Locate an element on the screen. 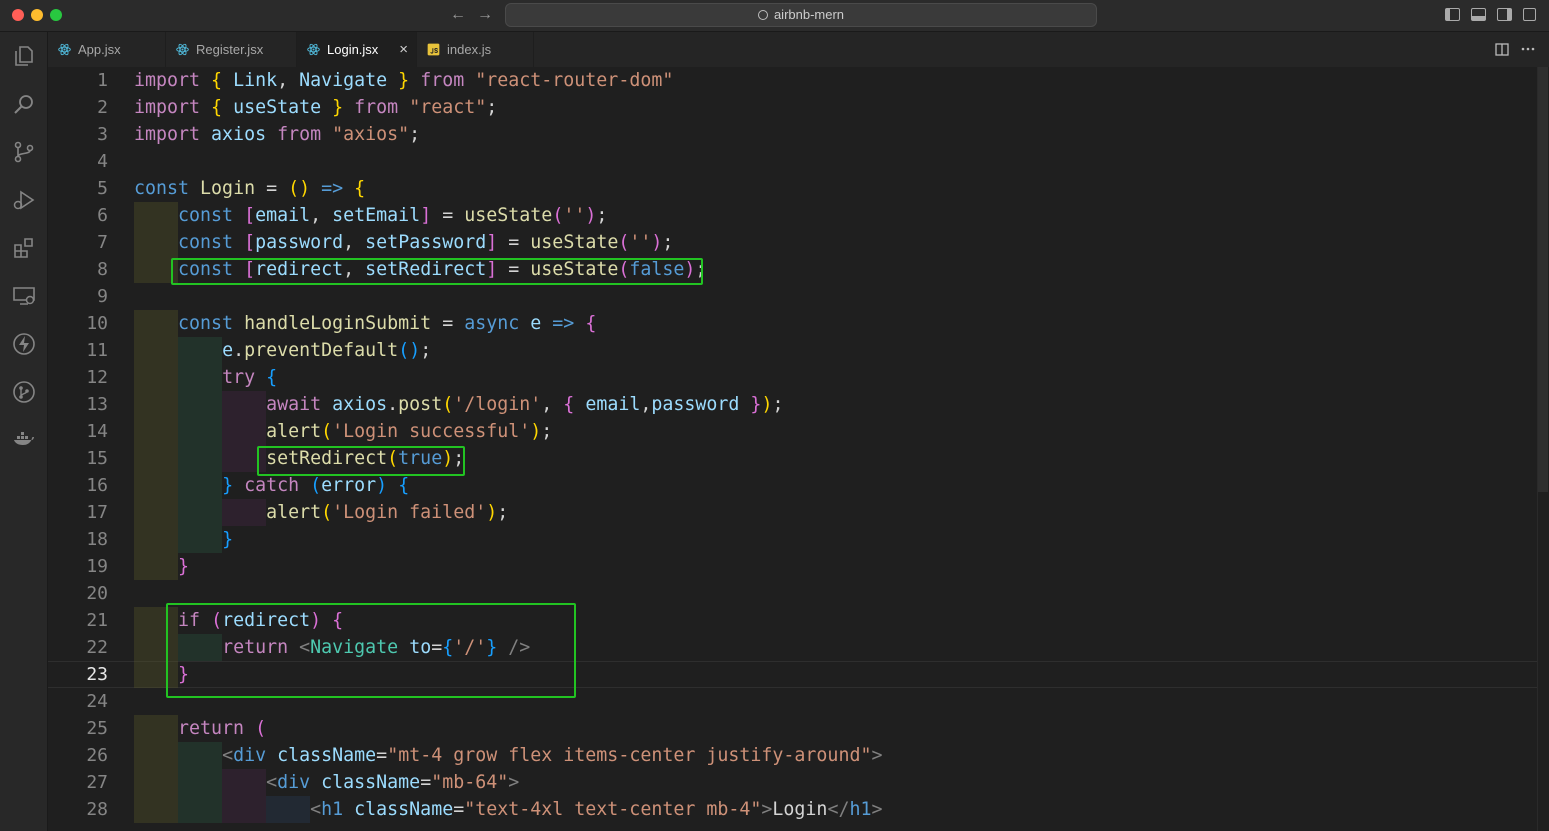  code-token: '' is located at coordinates (640, 242).